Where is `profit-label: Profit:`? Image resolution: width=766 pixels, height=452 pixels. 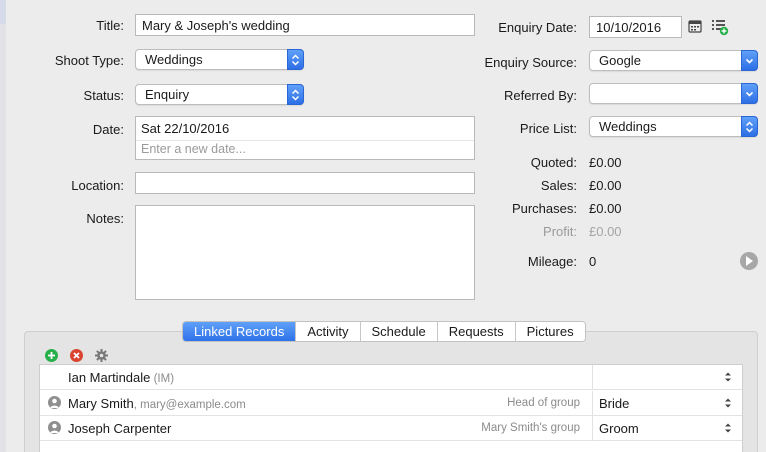
profit-label: Profit: is located at coordinates (560, 231).